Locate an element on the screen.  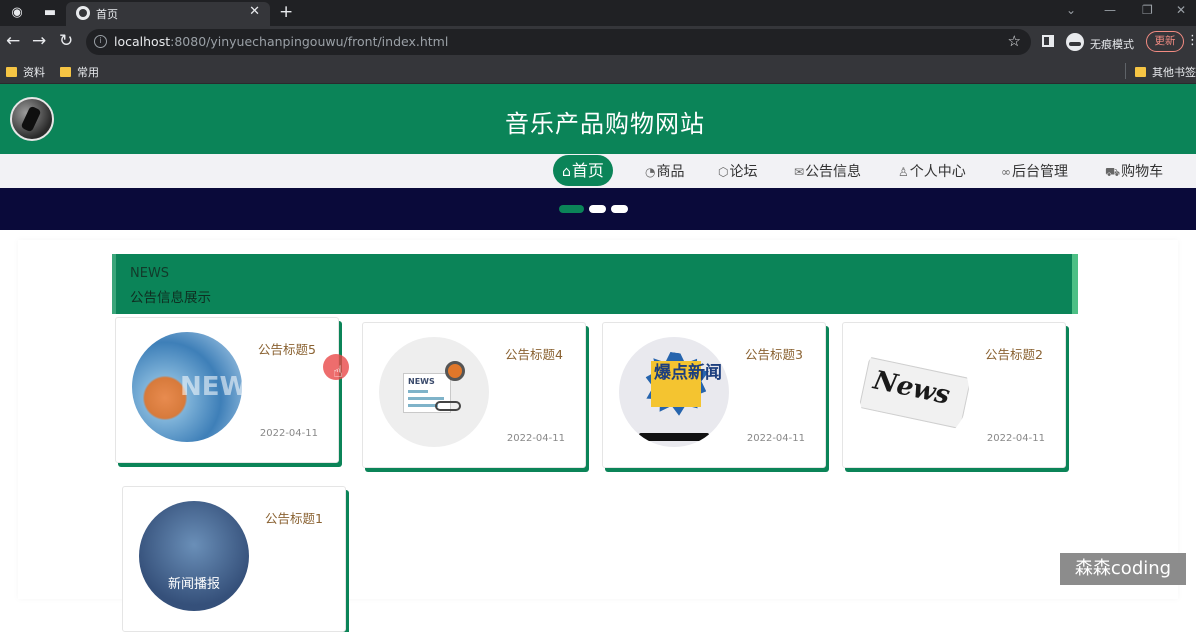
news-title: 公告标题2 is located at coordinates (1014, 354).